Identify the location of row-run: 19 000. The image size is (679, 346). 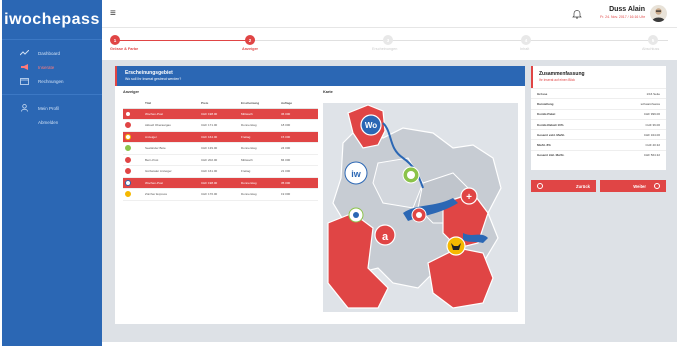
(299, 194).